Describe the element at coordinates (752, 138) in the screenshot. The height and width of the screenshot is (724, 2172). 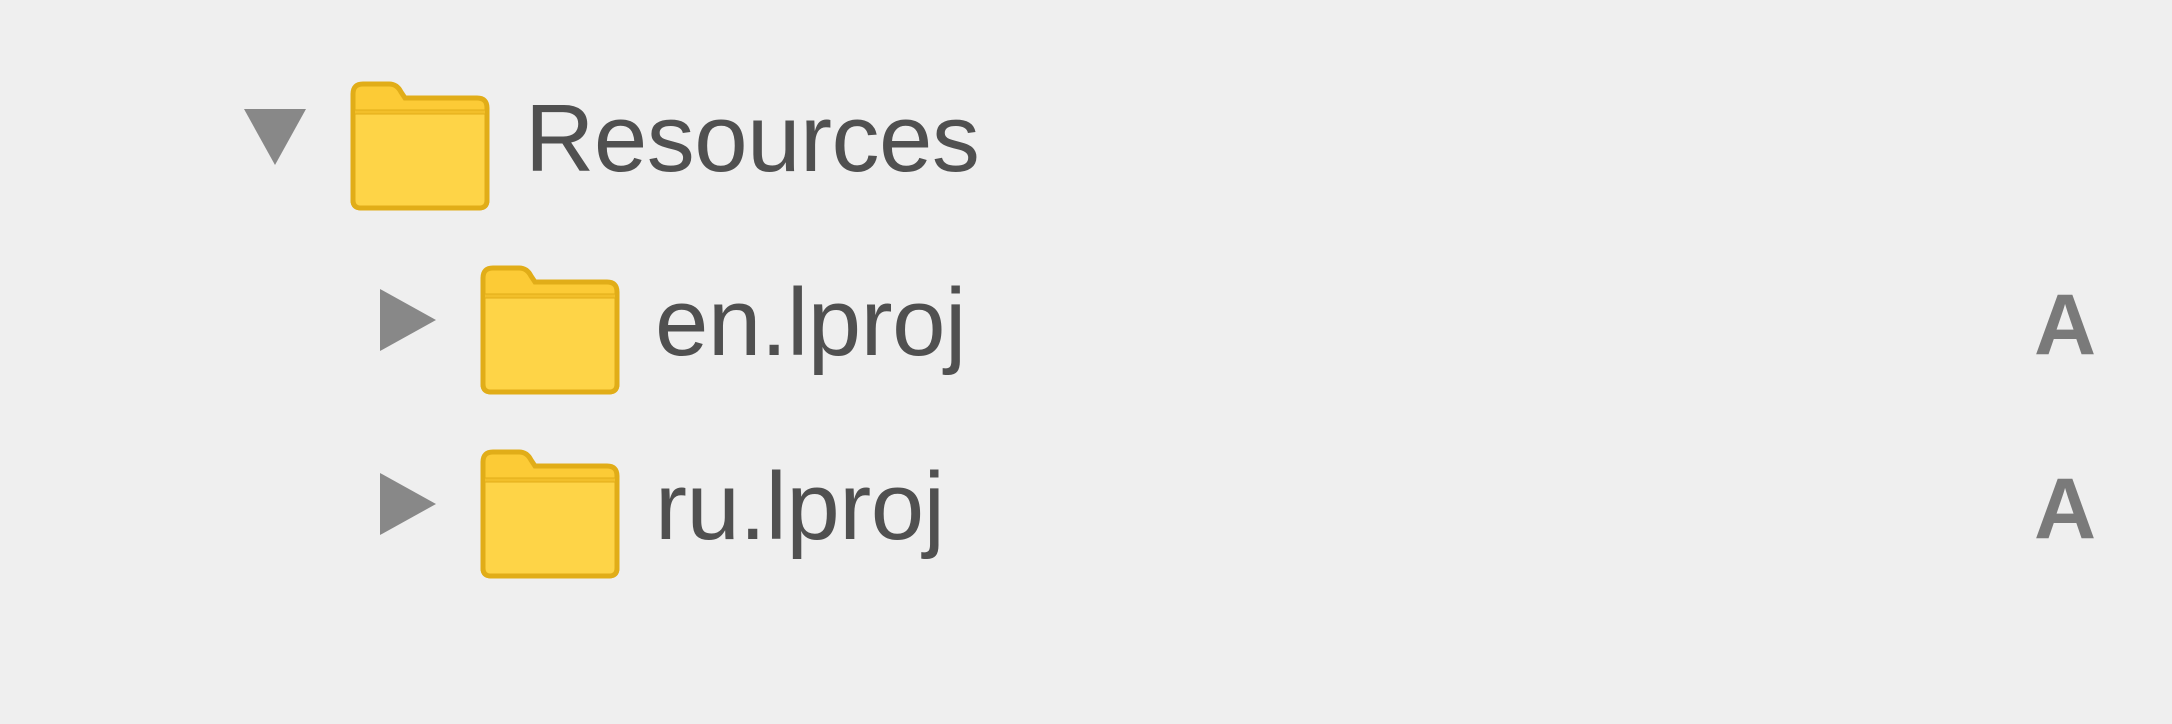
I see `tree-item-label: Resources` at that location.